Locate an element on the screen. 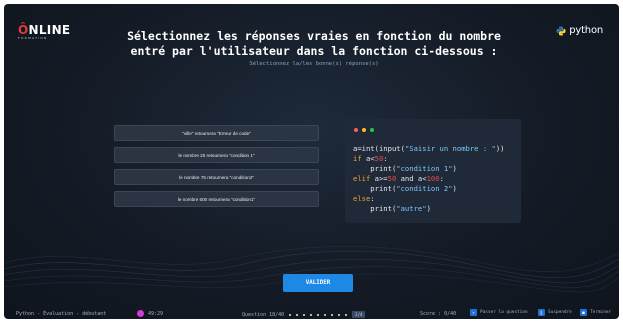  question-progress: Question 18/40 2/4 is located at coordinates (304, 314).